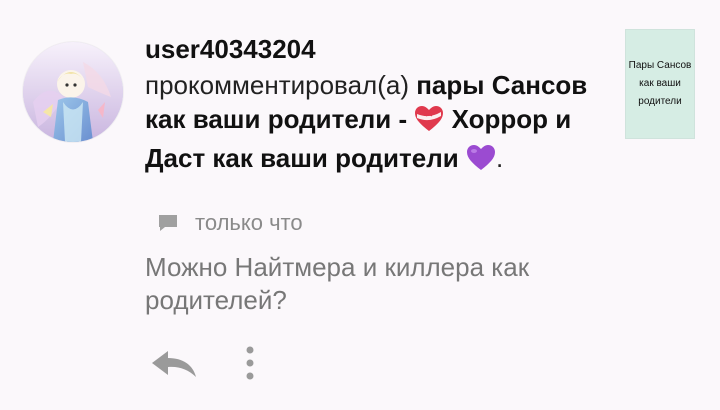  What do you see at coordinates (429, 123) in the screenshot?
I see `heart-ribbon-emoji` at bounding box center [429, 123].